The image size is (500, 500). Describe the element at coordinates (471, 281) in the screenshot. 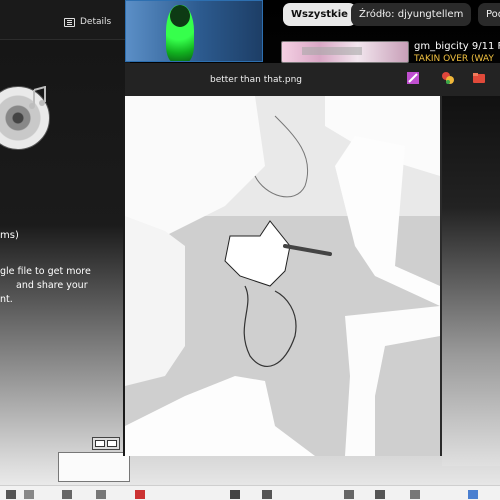

I see `side-panel-scroll` at that location.